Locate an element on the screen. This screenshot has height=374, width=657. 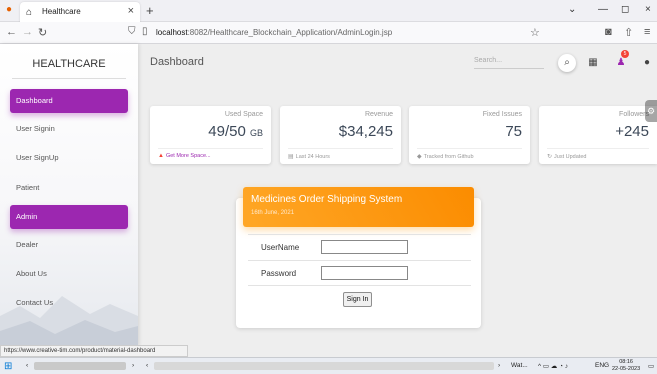
calendar-icon: ▤ is located at coordinates (291, 157).